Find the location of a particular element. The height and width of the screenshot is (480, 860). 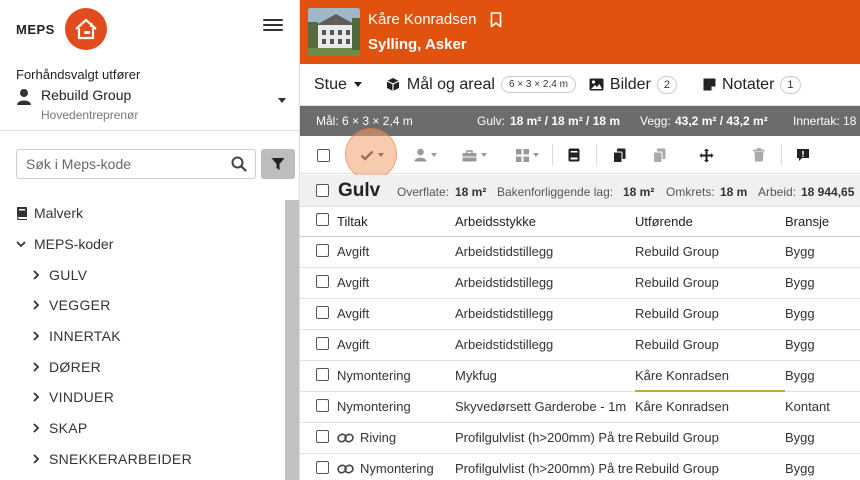

move-button is located at coordinates (706, 155).